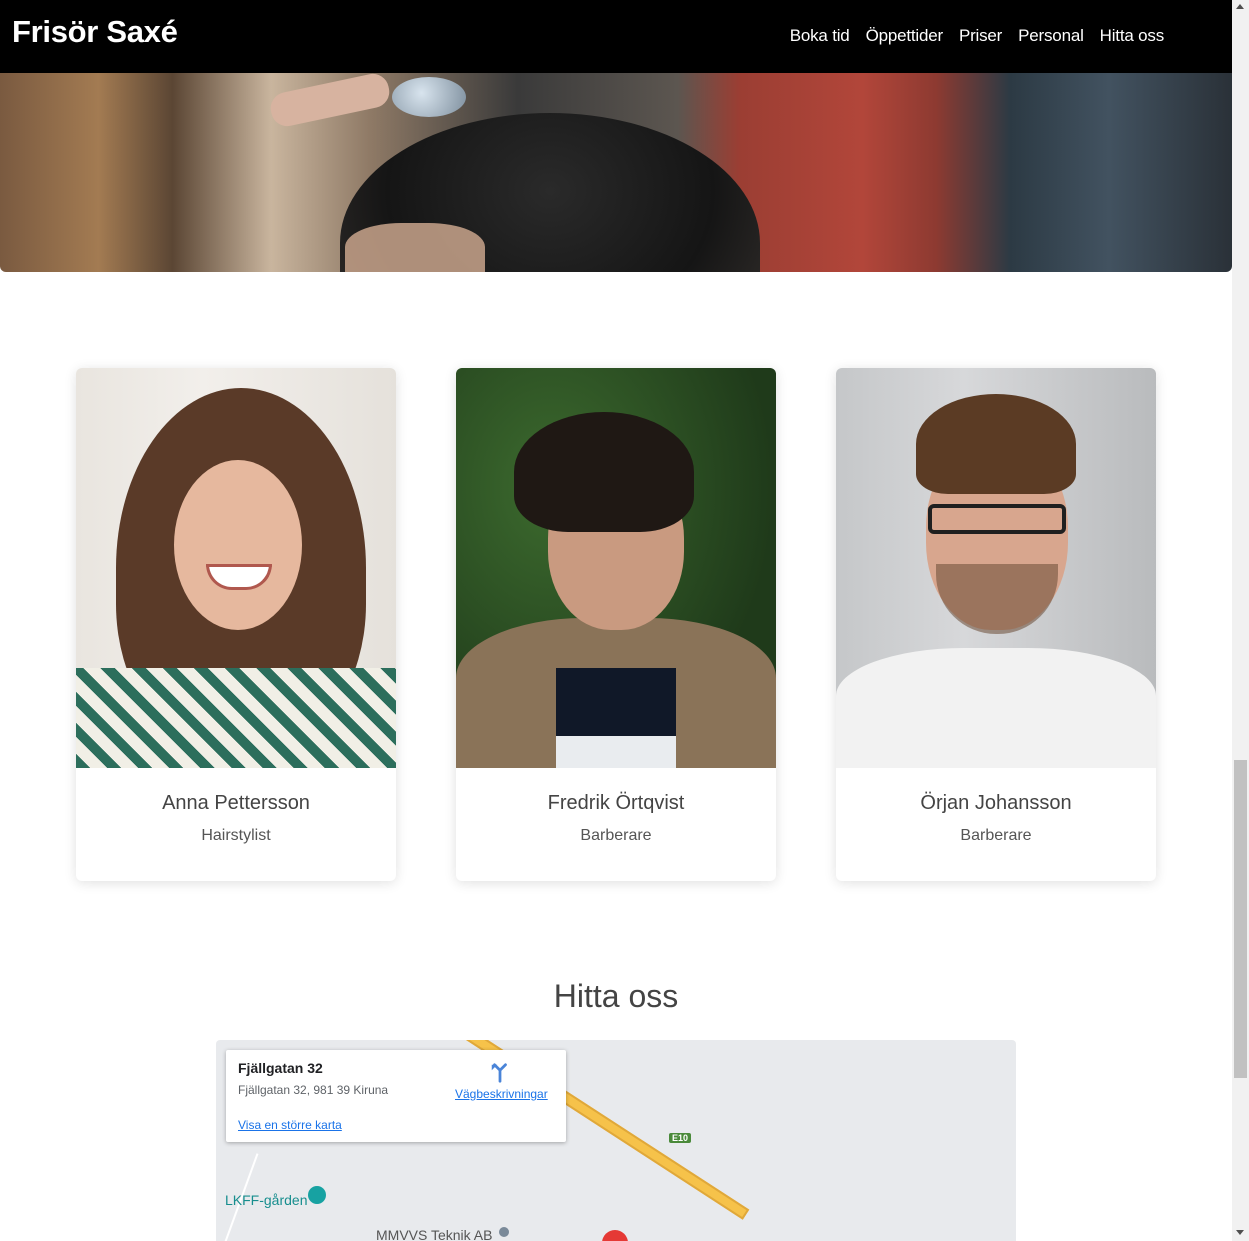 This screenshot has height=1241, width=1249. Describe the element at coordinates (290, 1125) in the screenshot. I see `larger-map-link: Visa en större karta` at that location.